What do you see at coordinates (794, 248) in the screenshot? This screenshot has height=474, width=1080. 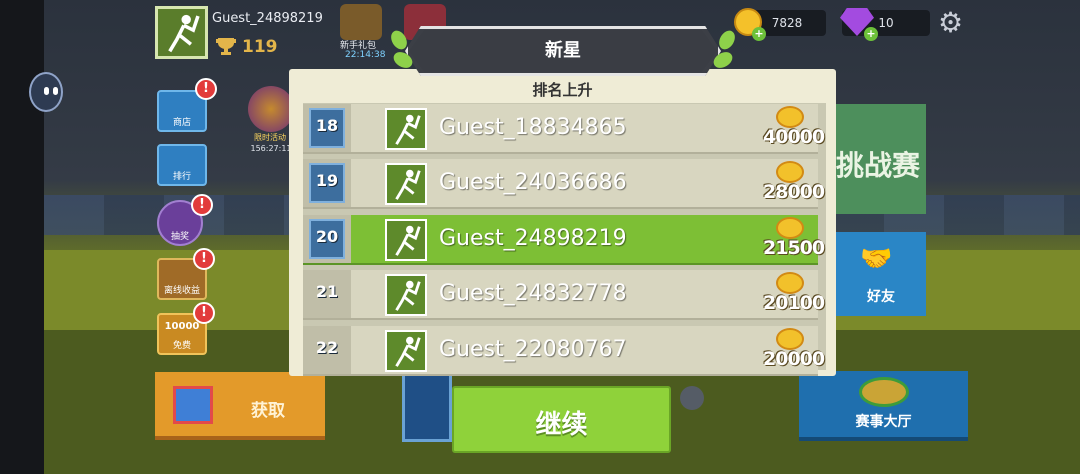 I see `coin-reward: 21500` at bounding box center [794, 248].